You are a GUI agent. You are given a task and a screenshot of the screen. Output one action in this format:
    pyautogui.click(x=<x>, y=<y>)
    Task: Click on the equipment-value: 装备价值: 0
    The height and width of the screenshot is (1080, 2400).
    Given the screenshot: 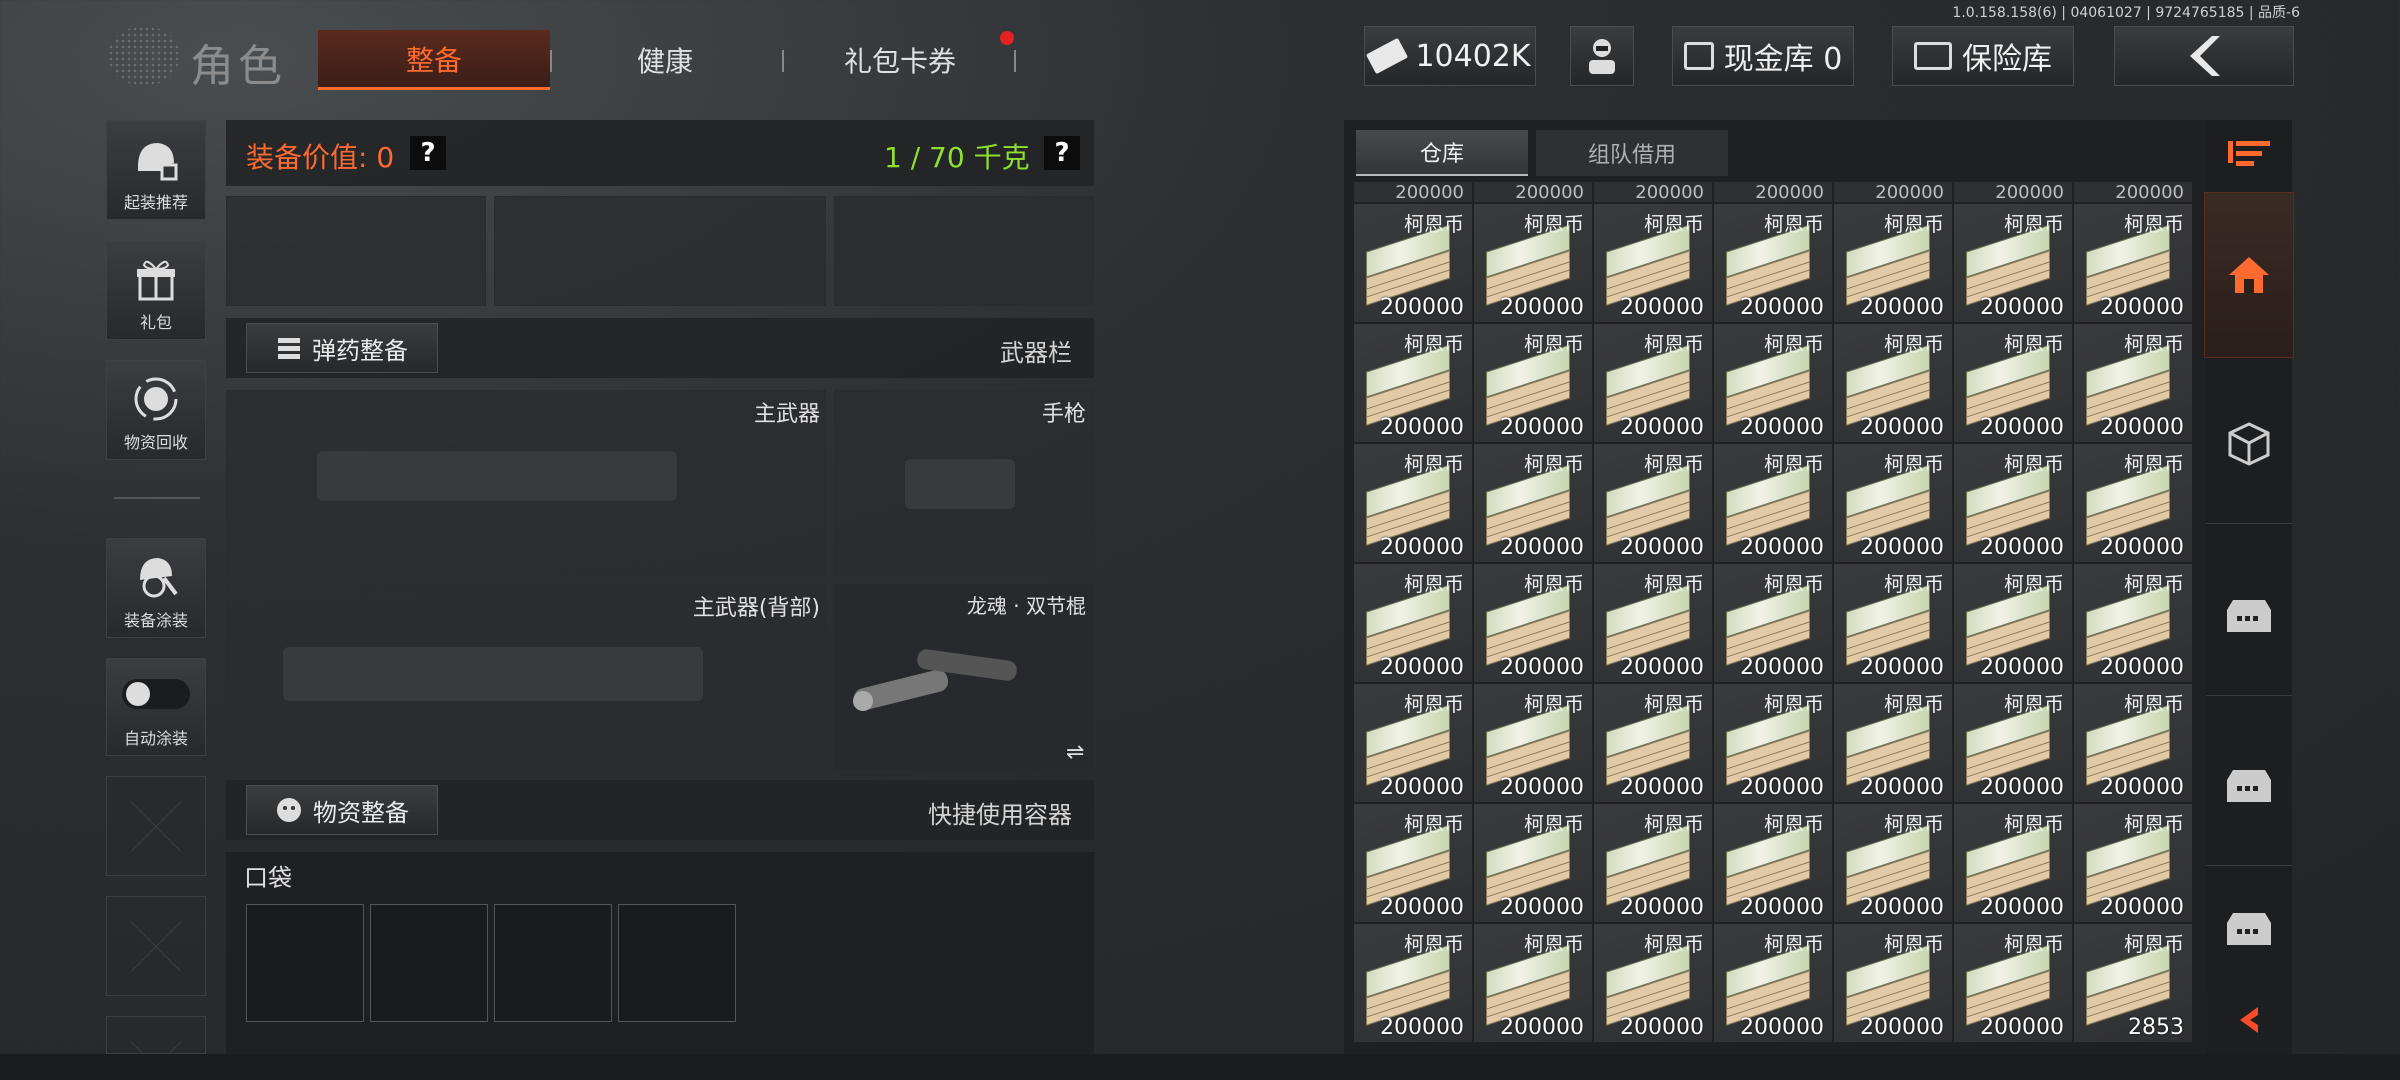 What is the action you would take?
    pyautogui.click(x=320, y=157)
    